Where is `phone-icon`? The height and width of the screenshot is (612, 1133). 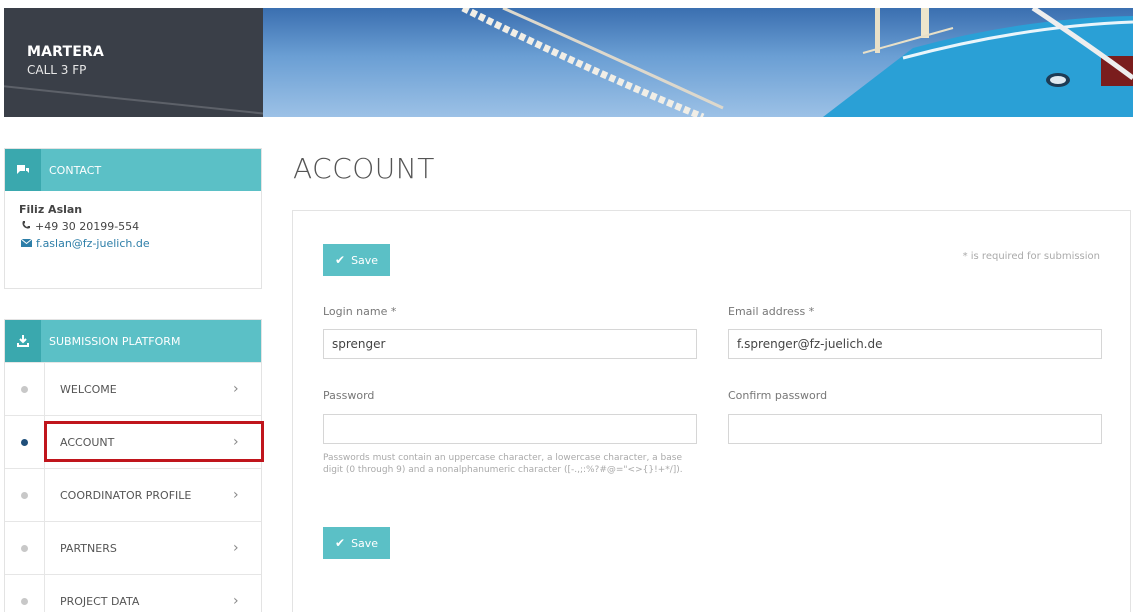 phone-icon is located at coordinates (26, 226).